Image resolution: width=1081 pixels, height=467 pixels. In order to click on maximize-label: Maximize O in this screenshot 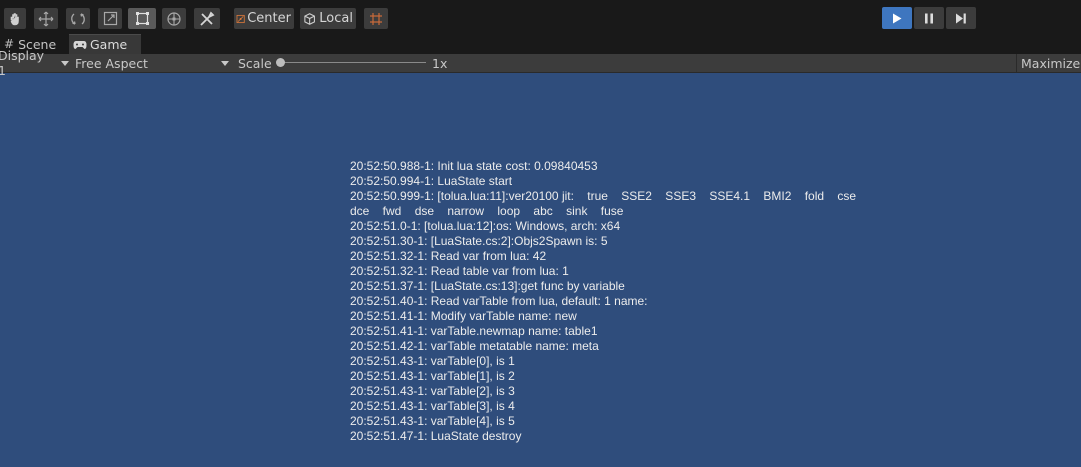, I will do `click(1051, 63)`.